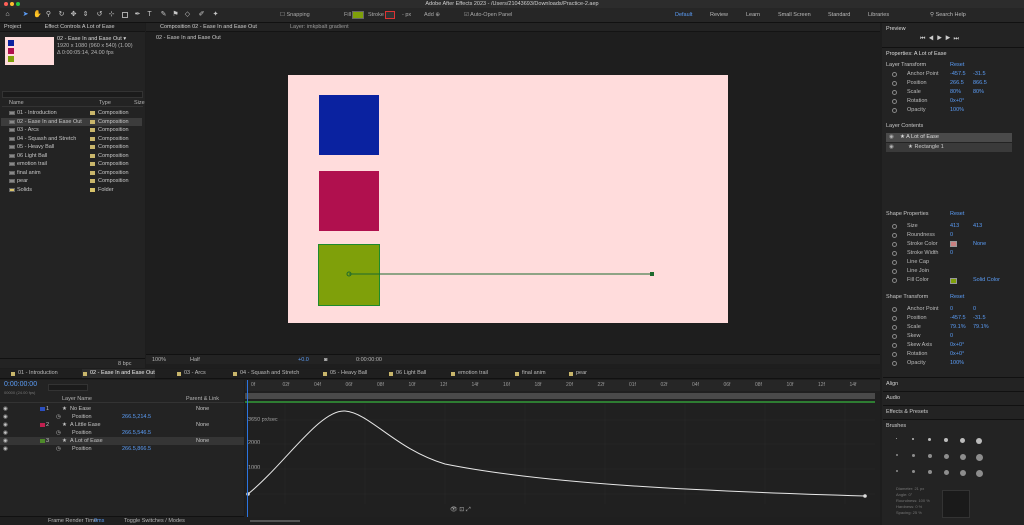 The height and width of the screenshot is (525, 1024). What do you see at coordinates (957, 363) in the screenshot?
I see `shape-transform-value-1: 100%` at bounding box center [957, 363].